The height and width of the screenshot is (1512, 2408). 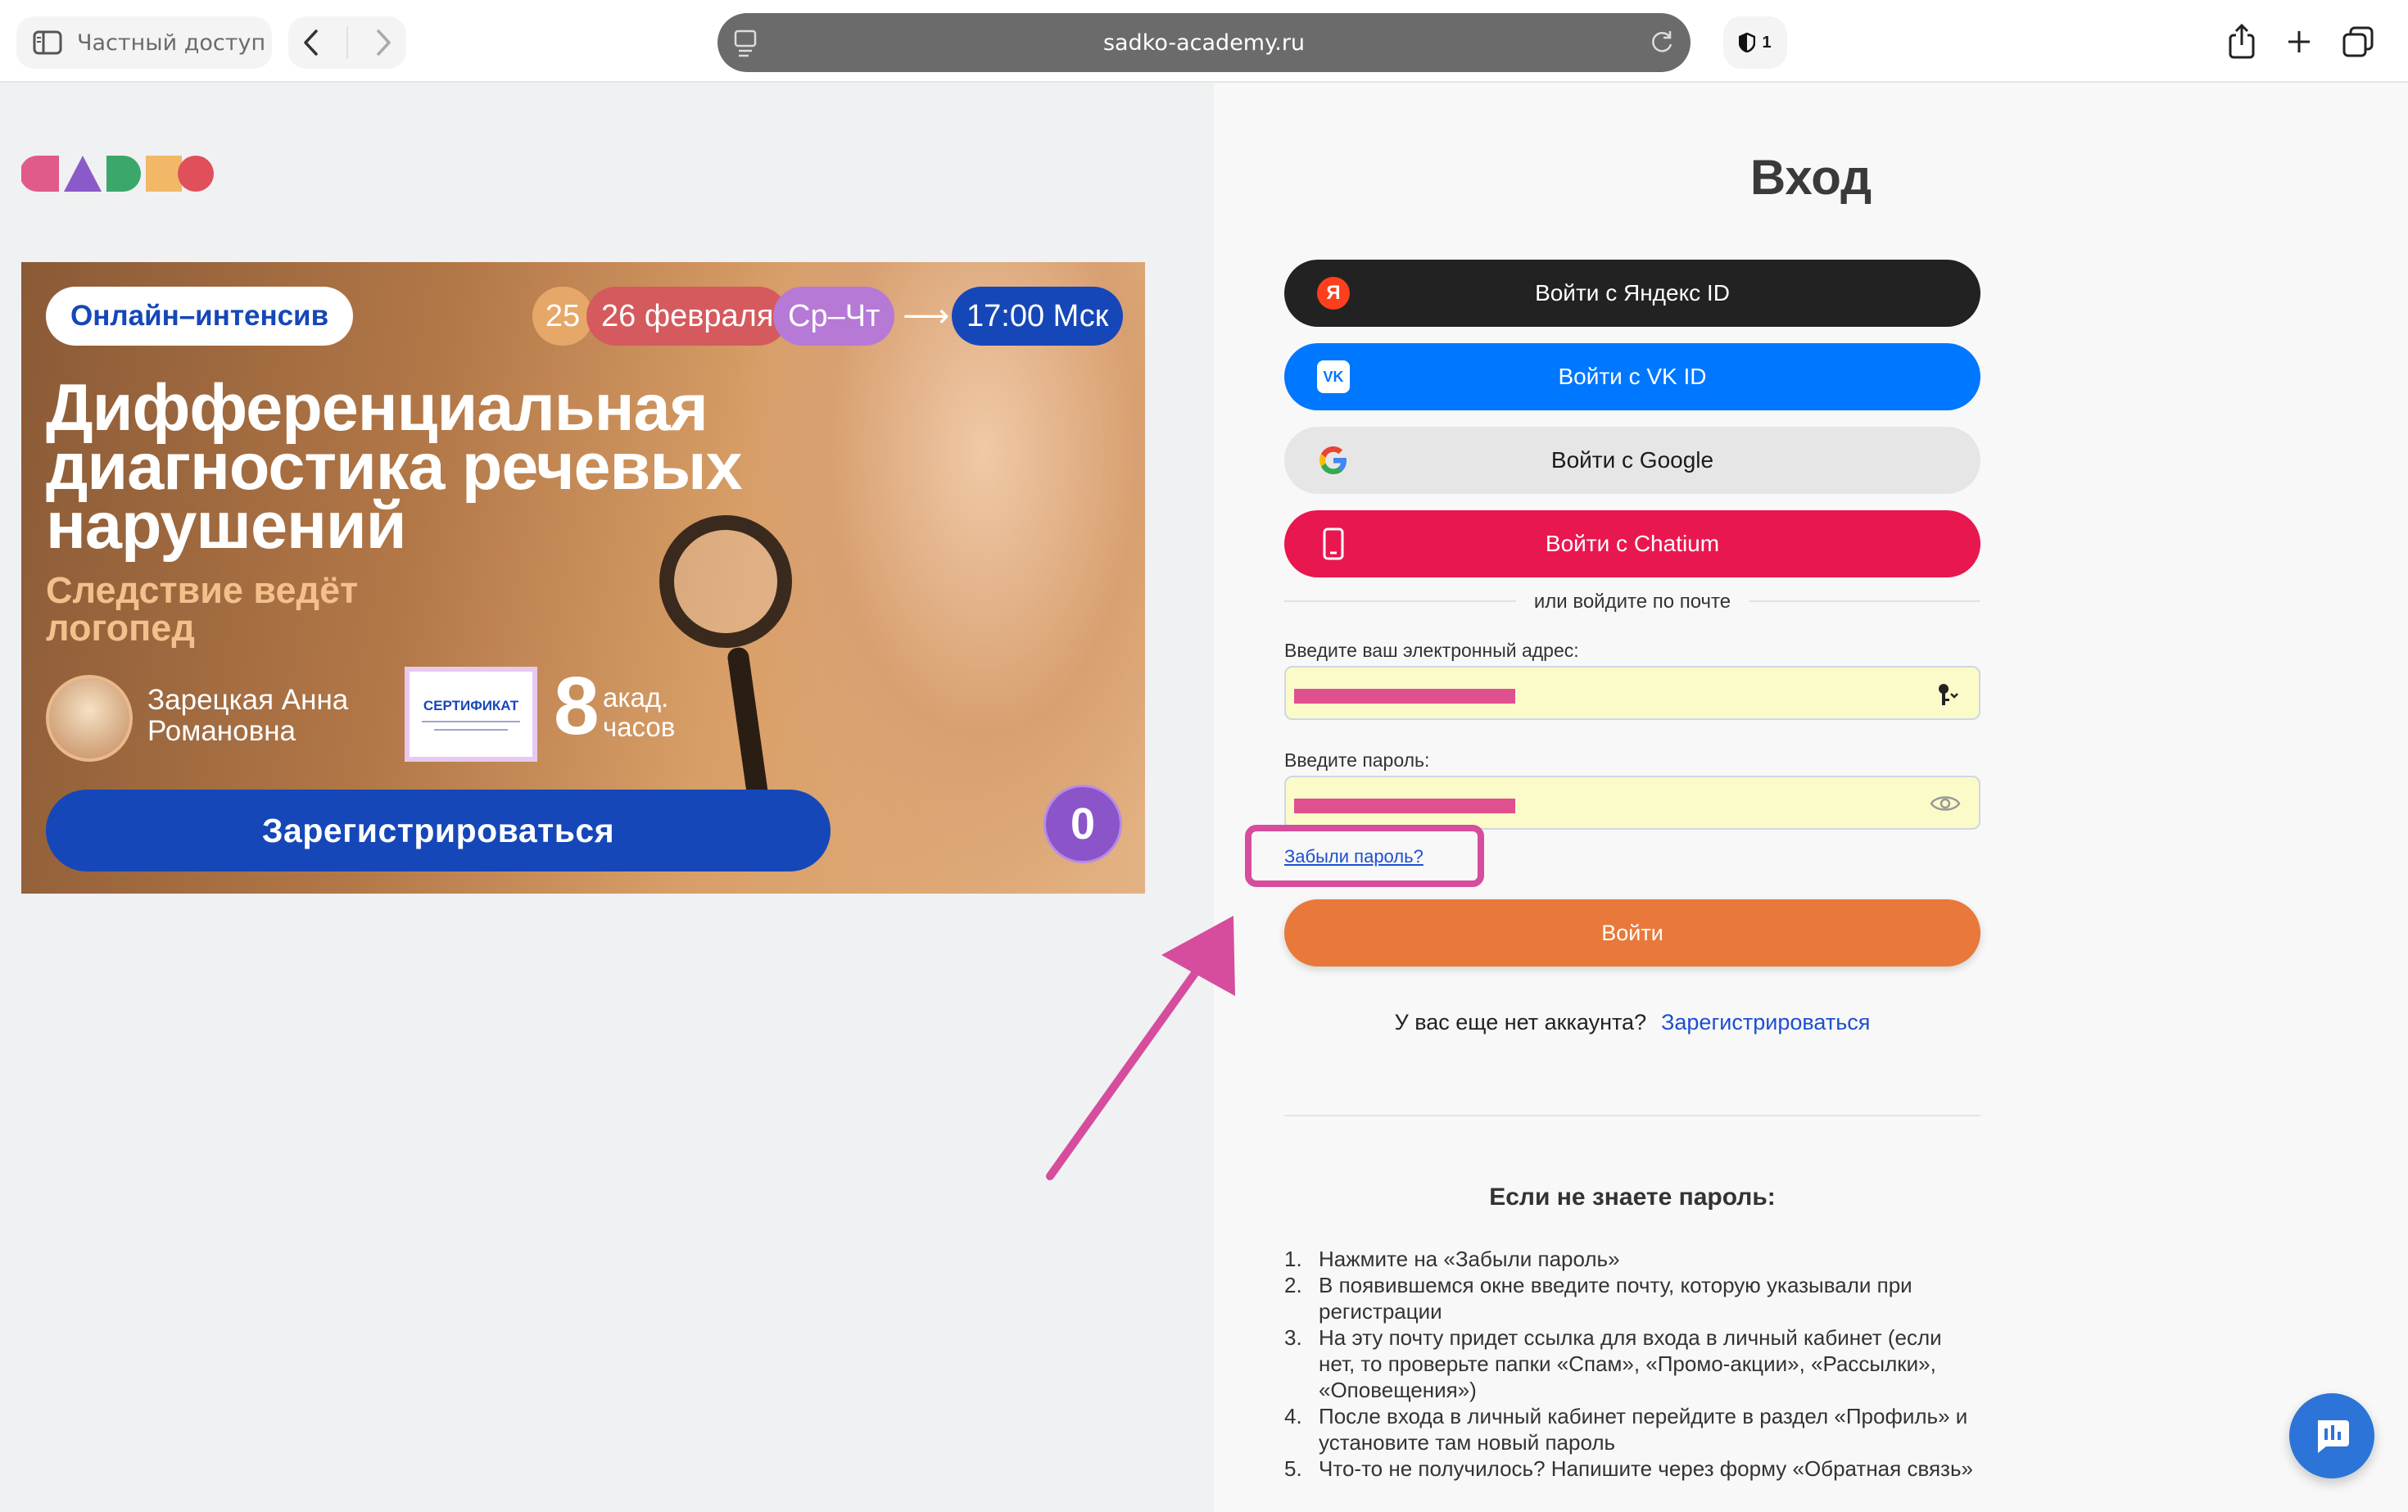 I want to click on no-account-text: У вас еще нет аккаунта?, so click(x=1520, y=1022).